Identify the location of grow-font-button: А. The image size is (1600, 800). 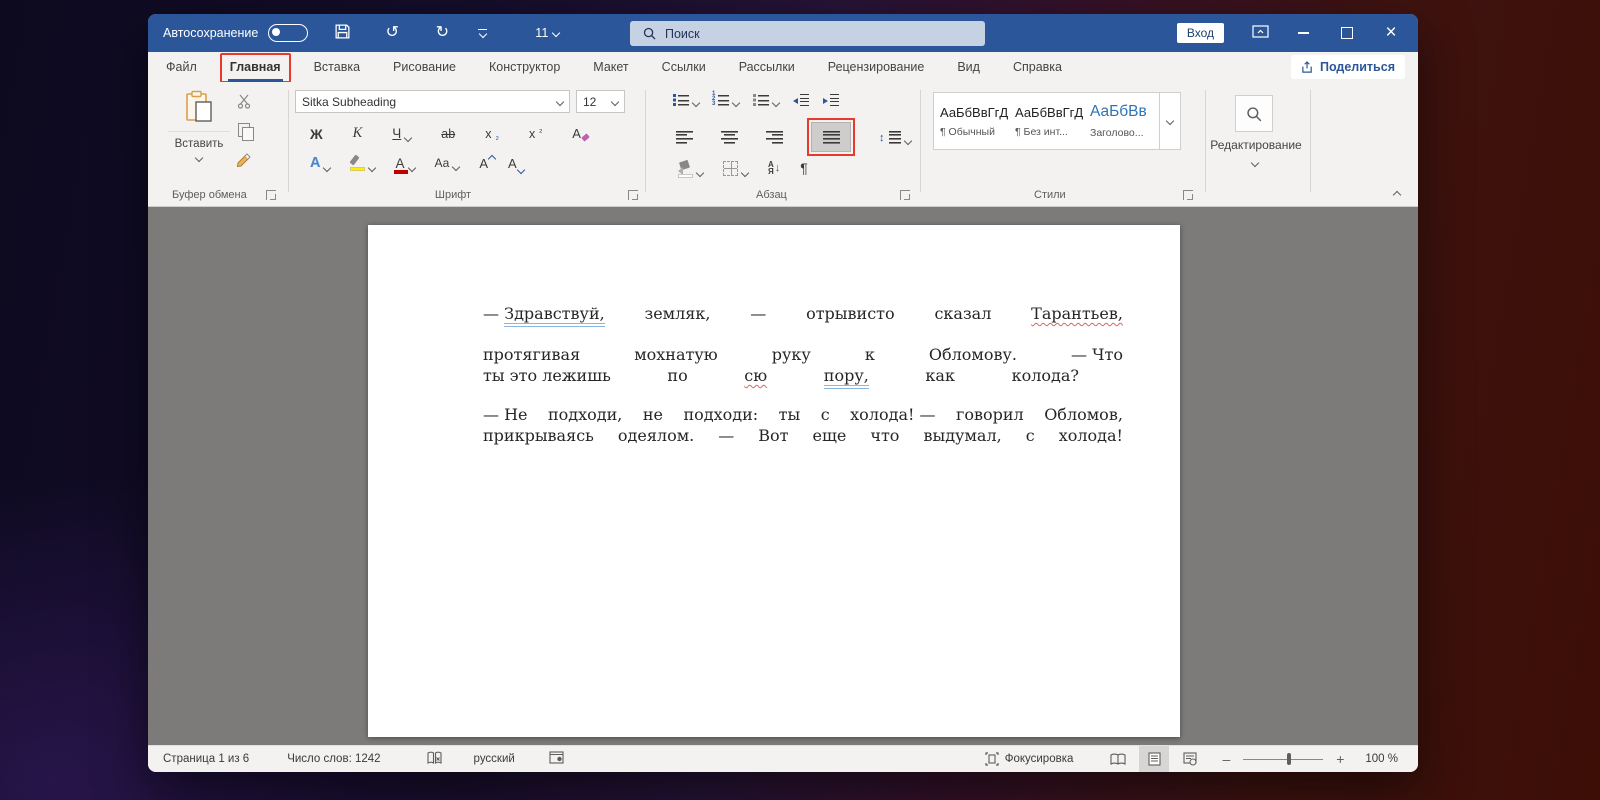
(488, 162).